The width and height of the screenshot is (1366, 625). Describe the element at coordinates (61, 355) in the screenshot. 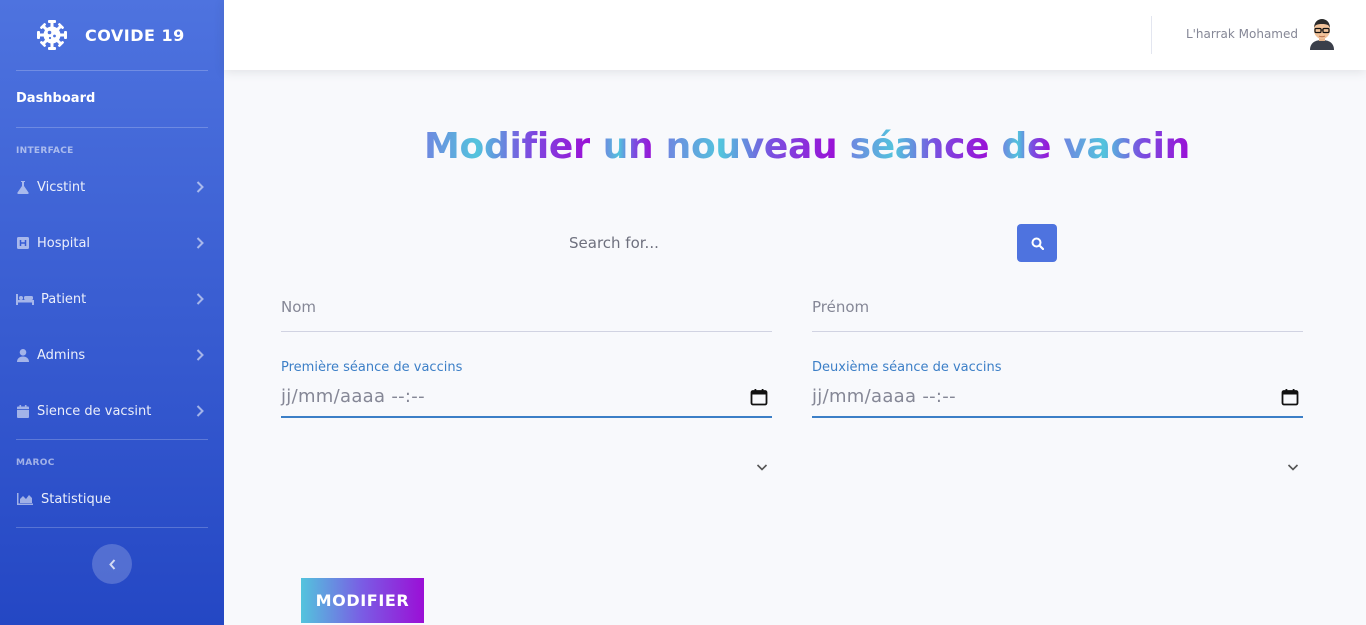

I see `sidebar-item-label: Admins` at that location.